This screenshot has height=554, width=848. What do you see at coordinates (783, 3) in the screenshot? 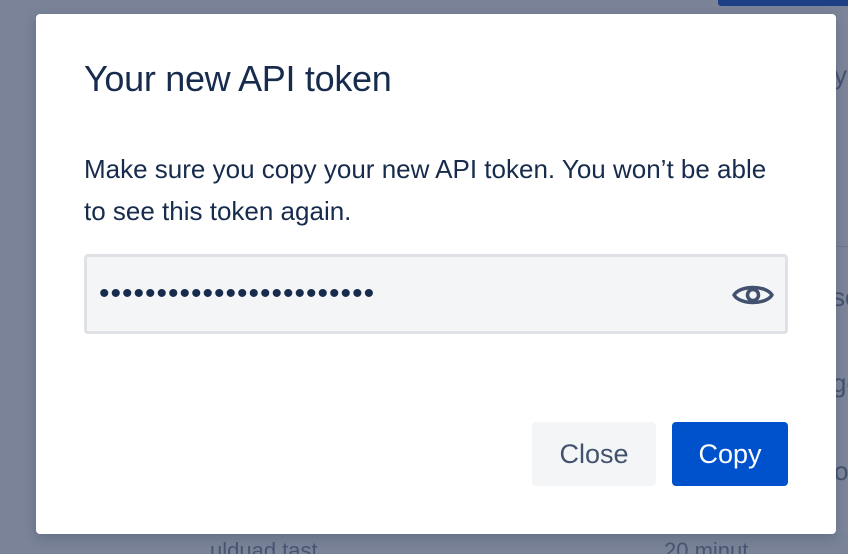
I see `background-button` at bounding box center [783, 3].